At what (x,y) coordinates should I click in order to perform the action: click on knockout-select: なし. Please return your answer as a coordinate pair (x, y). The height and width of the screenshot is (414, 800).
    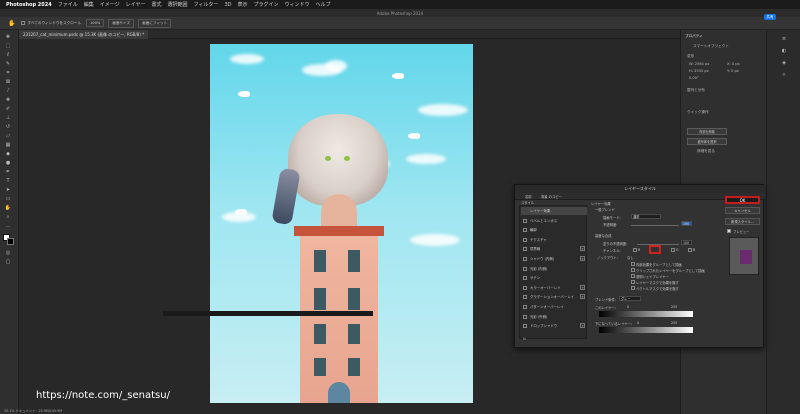
    Looking at the image, I should click on (630, 257).